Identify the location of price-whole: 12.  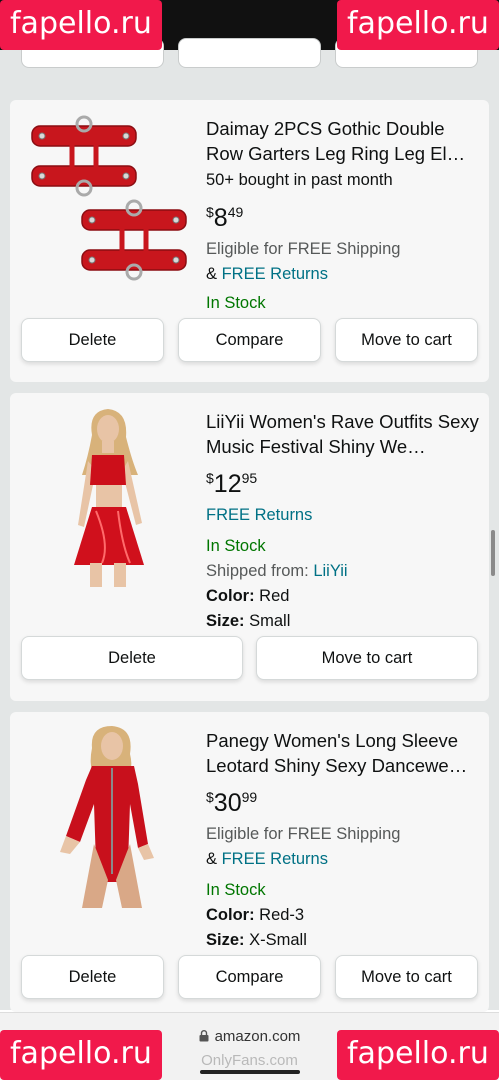
(227, 484).